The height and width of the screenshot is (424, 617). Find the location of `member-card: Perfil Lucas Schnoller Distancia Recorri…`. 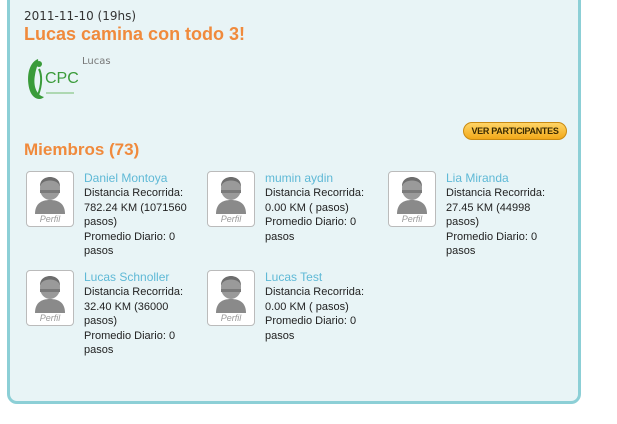

member-card: Perfil Lucas Schnoller Distancia Recorri… is located at coordinates (113, 315).